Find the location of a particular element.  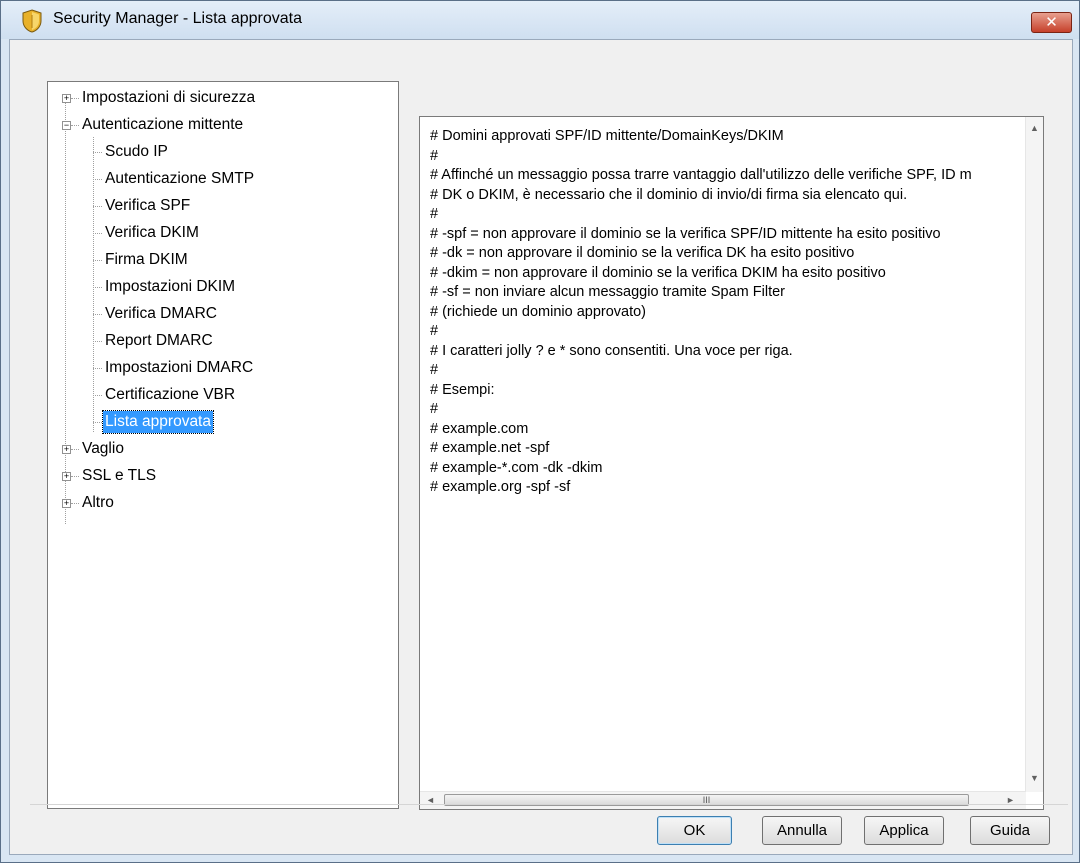

button-separator is located at coordinates (549, 804).